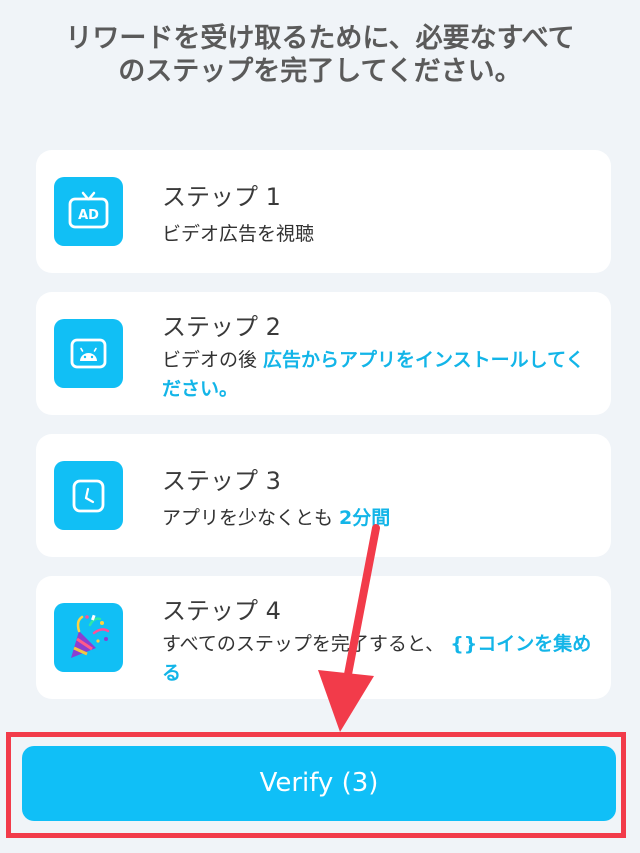 Image resolution: width=640 pixels, height=853 pixels. I want to click on step-title: ステップ 1, so click(221, 197).